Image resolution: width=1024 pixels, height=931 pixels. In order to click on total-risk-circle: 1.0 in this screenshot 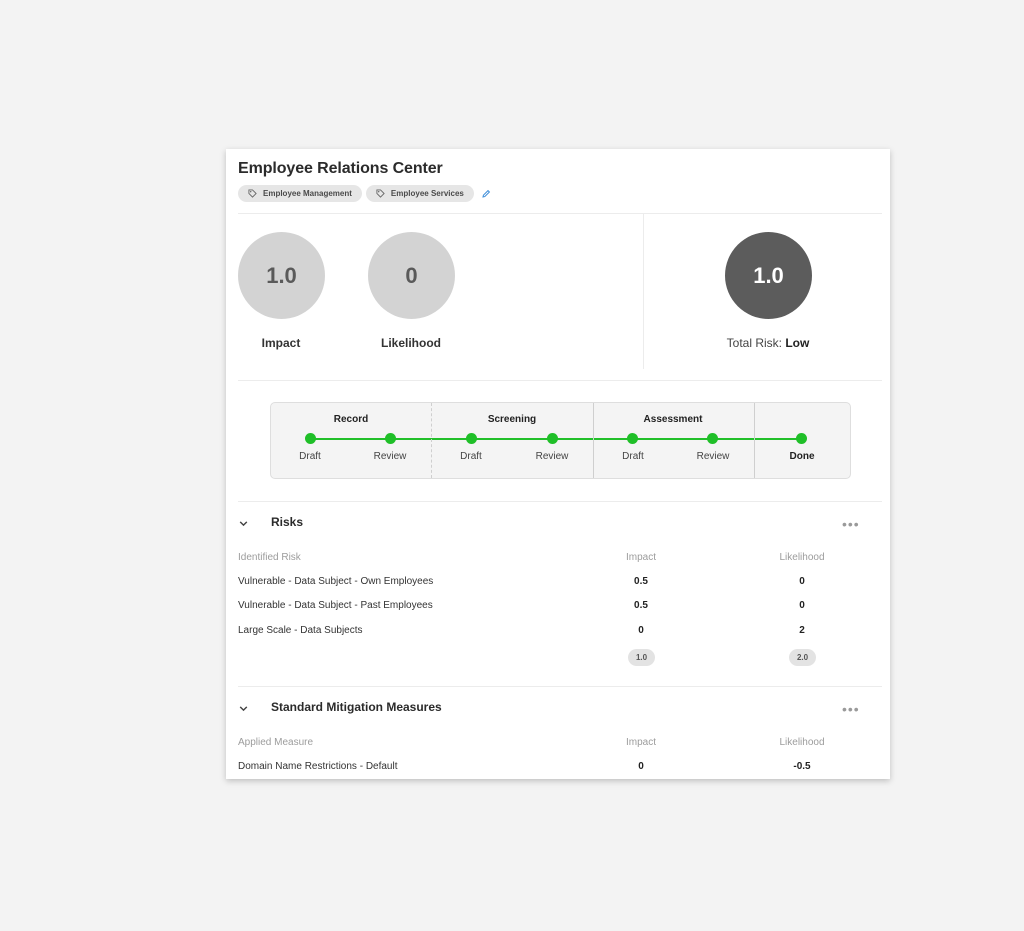, I will do `click(768, 275)`.